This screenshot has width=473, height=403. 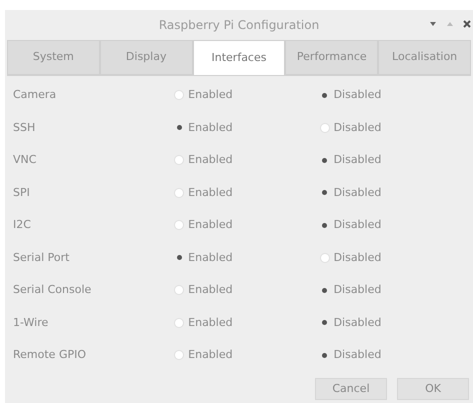 I want to click on tab: Interfaces, so click(x=239, y=57).